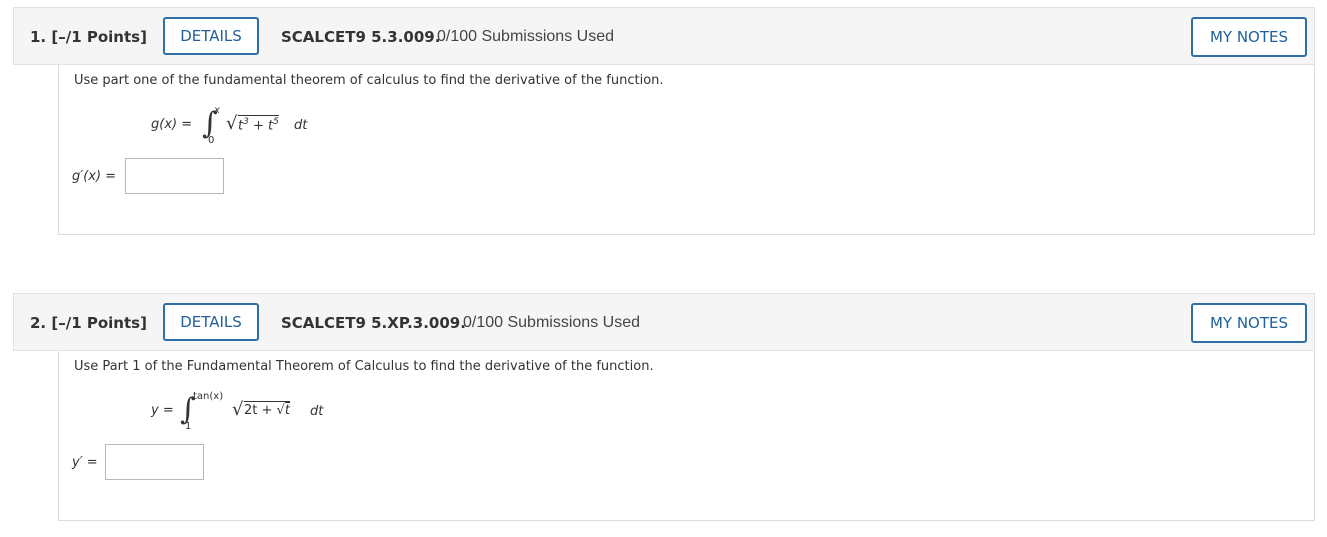  I want to click on answer-label: g′(x) =, so click(94, 176).